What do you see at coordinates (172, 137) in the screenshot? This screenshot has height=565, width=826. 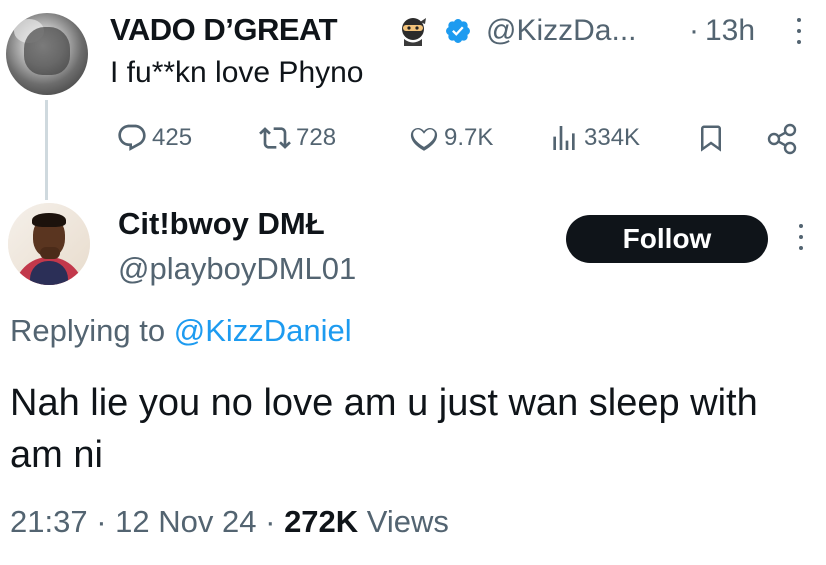 I see `reply-count: 425` at bounding box center [172, 137].